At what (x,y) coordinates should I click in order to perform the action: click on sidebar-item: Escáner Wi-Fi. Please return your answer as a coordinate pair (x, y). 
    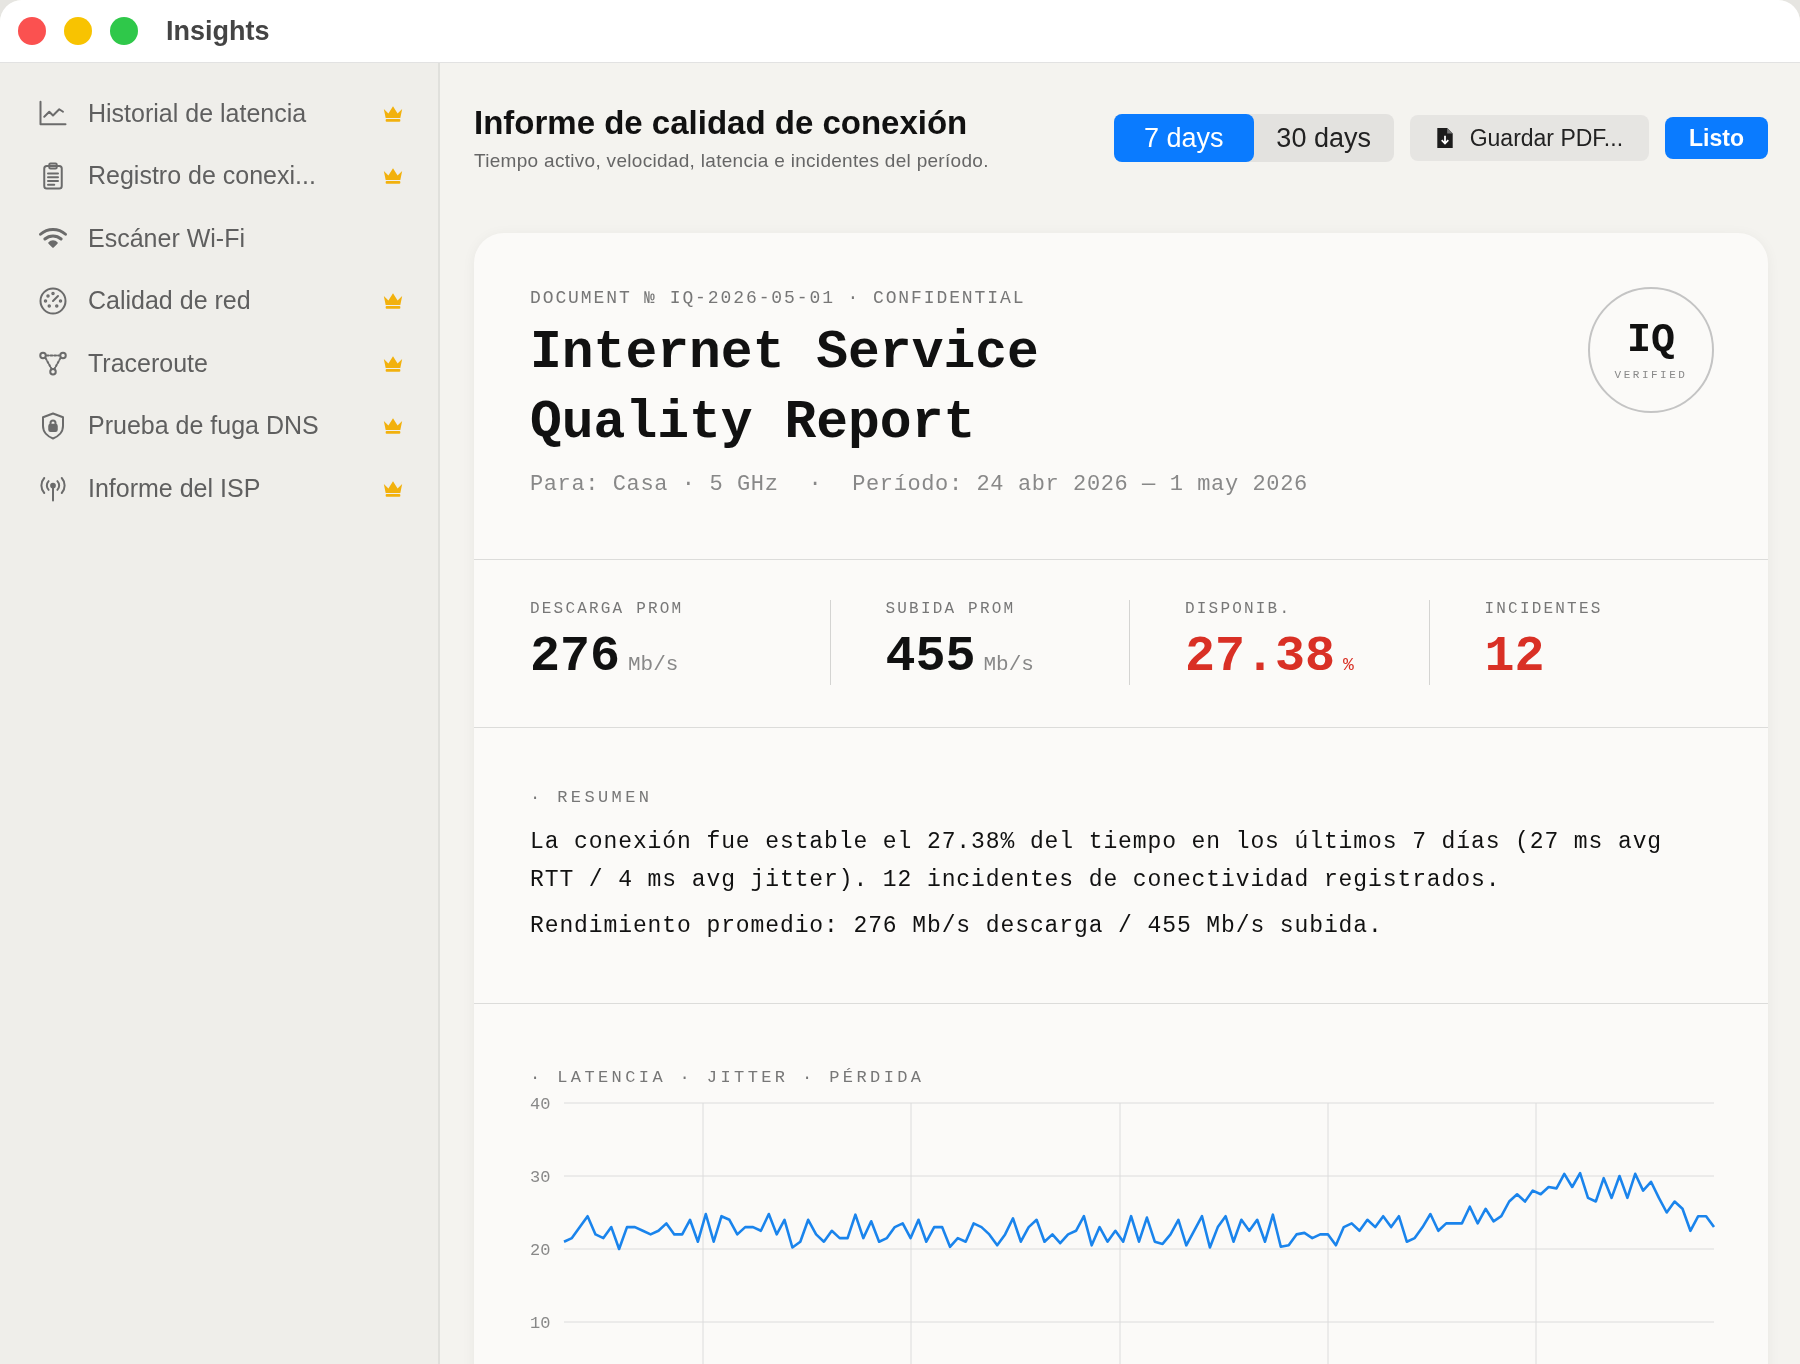
    Looking at the image, I should click on (219, 238).